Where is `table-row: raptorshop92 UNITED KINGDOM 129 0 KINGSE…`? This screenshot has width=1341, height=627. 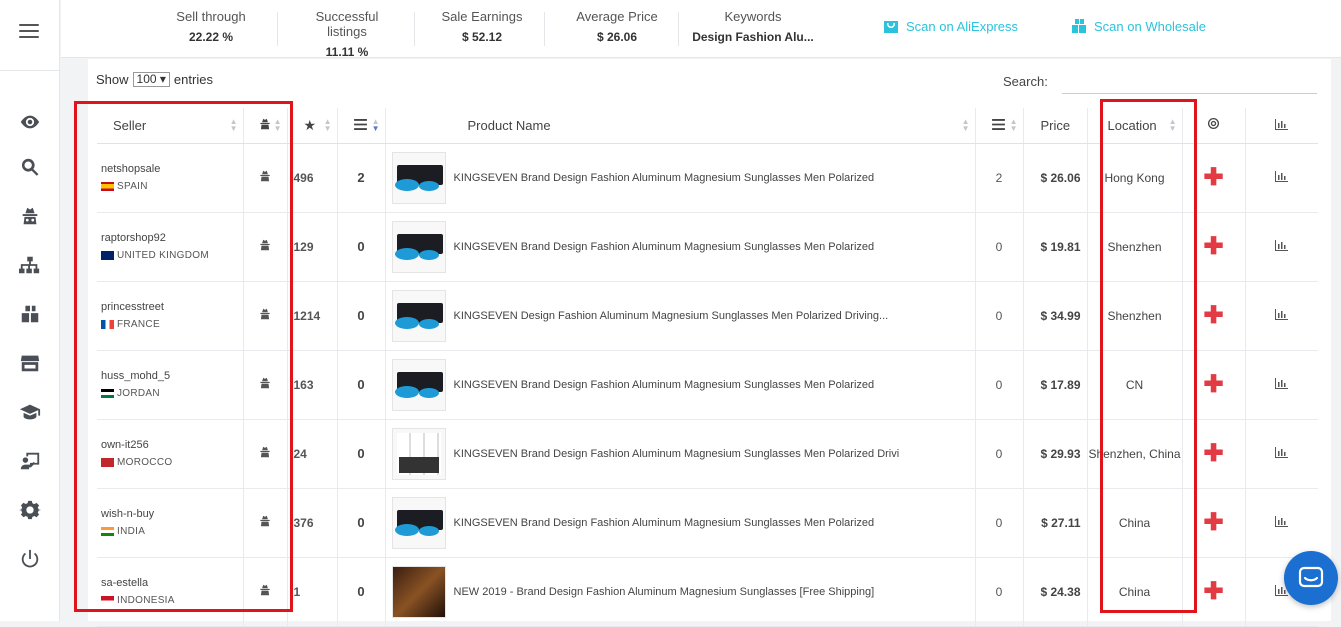 table-row: raptorshop92 UNITED KINGDOM 129 0 KINGSE… is located at coordinates (707, 247).